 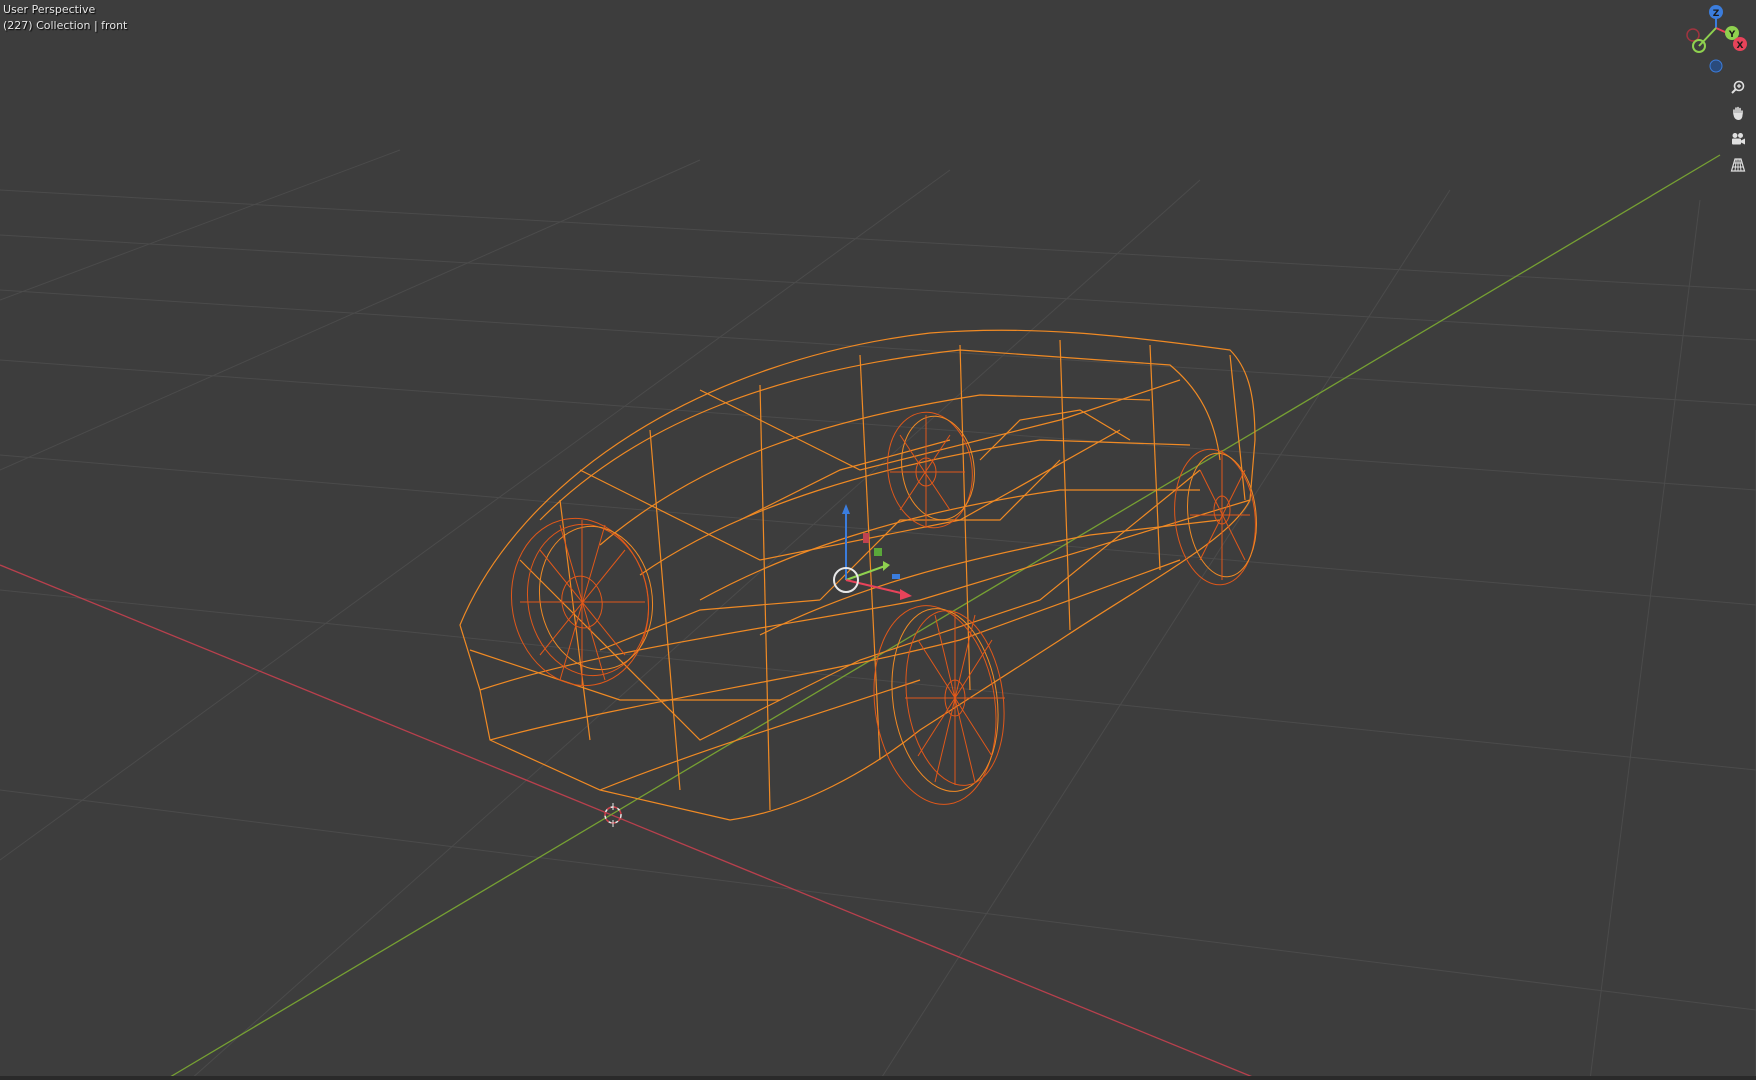 What do you see at coordinates (65, 25) in the screenshot?
I see `collection-info-label: (227) Collection | front` at bounding box center [65, 25].